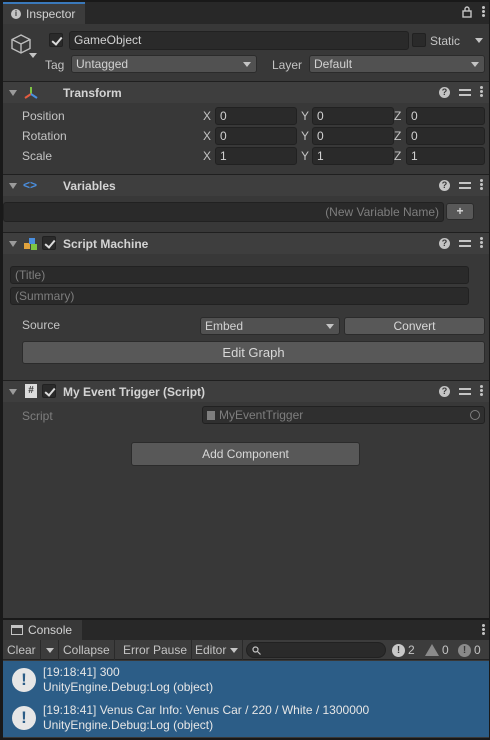 The image size is (490, 740). I want to click on script-machine-title: Script Machine, so click(106, 244).